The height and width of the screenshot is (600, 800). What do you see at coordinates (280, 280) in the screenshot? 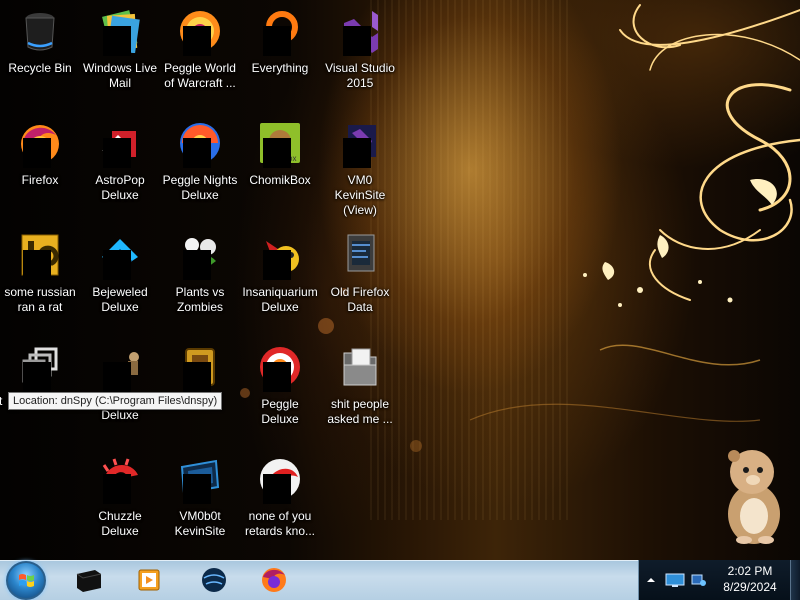
I see `desktop-icon-insaniquarium-deluxe: Insaniquarium Deluxe` at bounding box center [280, 280].